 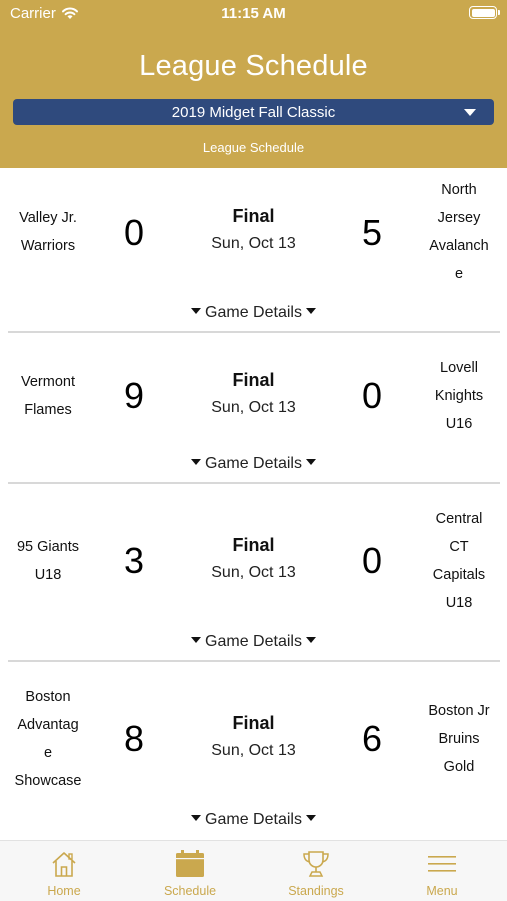 What do you see at coordinates (316, 864) in the screenshot?
I see `trophy-icon` at bounding box center [316, 864].